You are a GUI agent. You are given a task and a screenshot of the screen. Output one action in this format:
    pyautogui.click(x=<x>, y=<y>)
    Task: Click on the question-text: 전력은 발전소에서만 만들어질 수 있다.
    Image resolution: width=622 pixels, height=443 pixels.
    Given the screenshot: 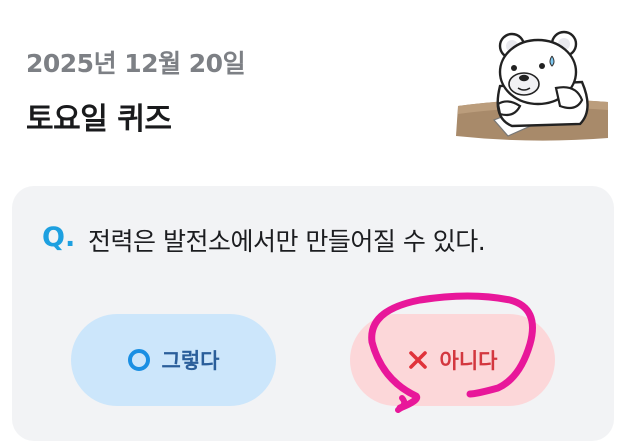 What is the action you would take?
    pyautogui.click(x=287, y=241)
    